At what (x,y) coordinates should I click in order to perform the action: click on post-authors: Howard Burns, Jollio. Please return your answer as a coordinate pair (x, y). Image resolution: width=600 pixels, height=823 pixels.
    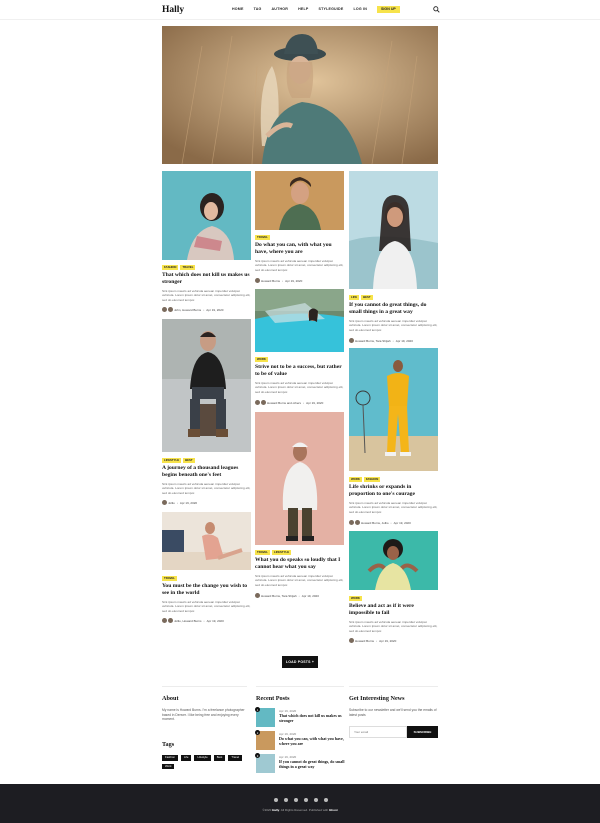
    Looking at the image, I should click on (375, 523).